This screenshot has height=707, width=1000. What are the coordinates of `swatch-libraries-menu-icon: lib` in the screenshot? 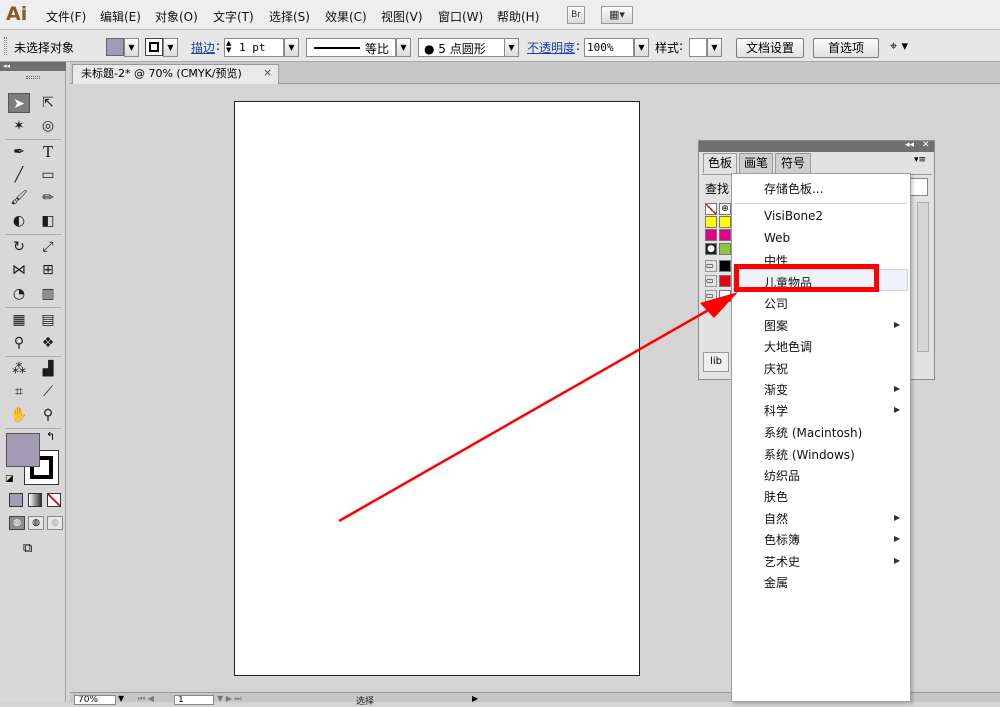 It's located at (716, 362).